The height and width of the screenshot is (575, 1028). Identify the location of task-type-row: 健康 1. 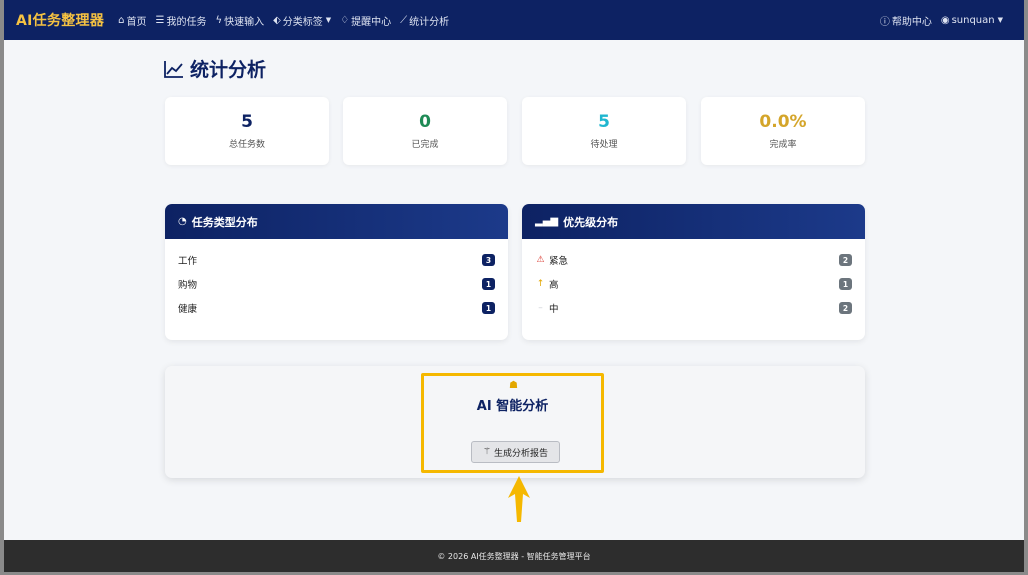
(336, 308).